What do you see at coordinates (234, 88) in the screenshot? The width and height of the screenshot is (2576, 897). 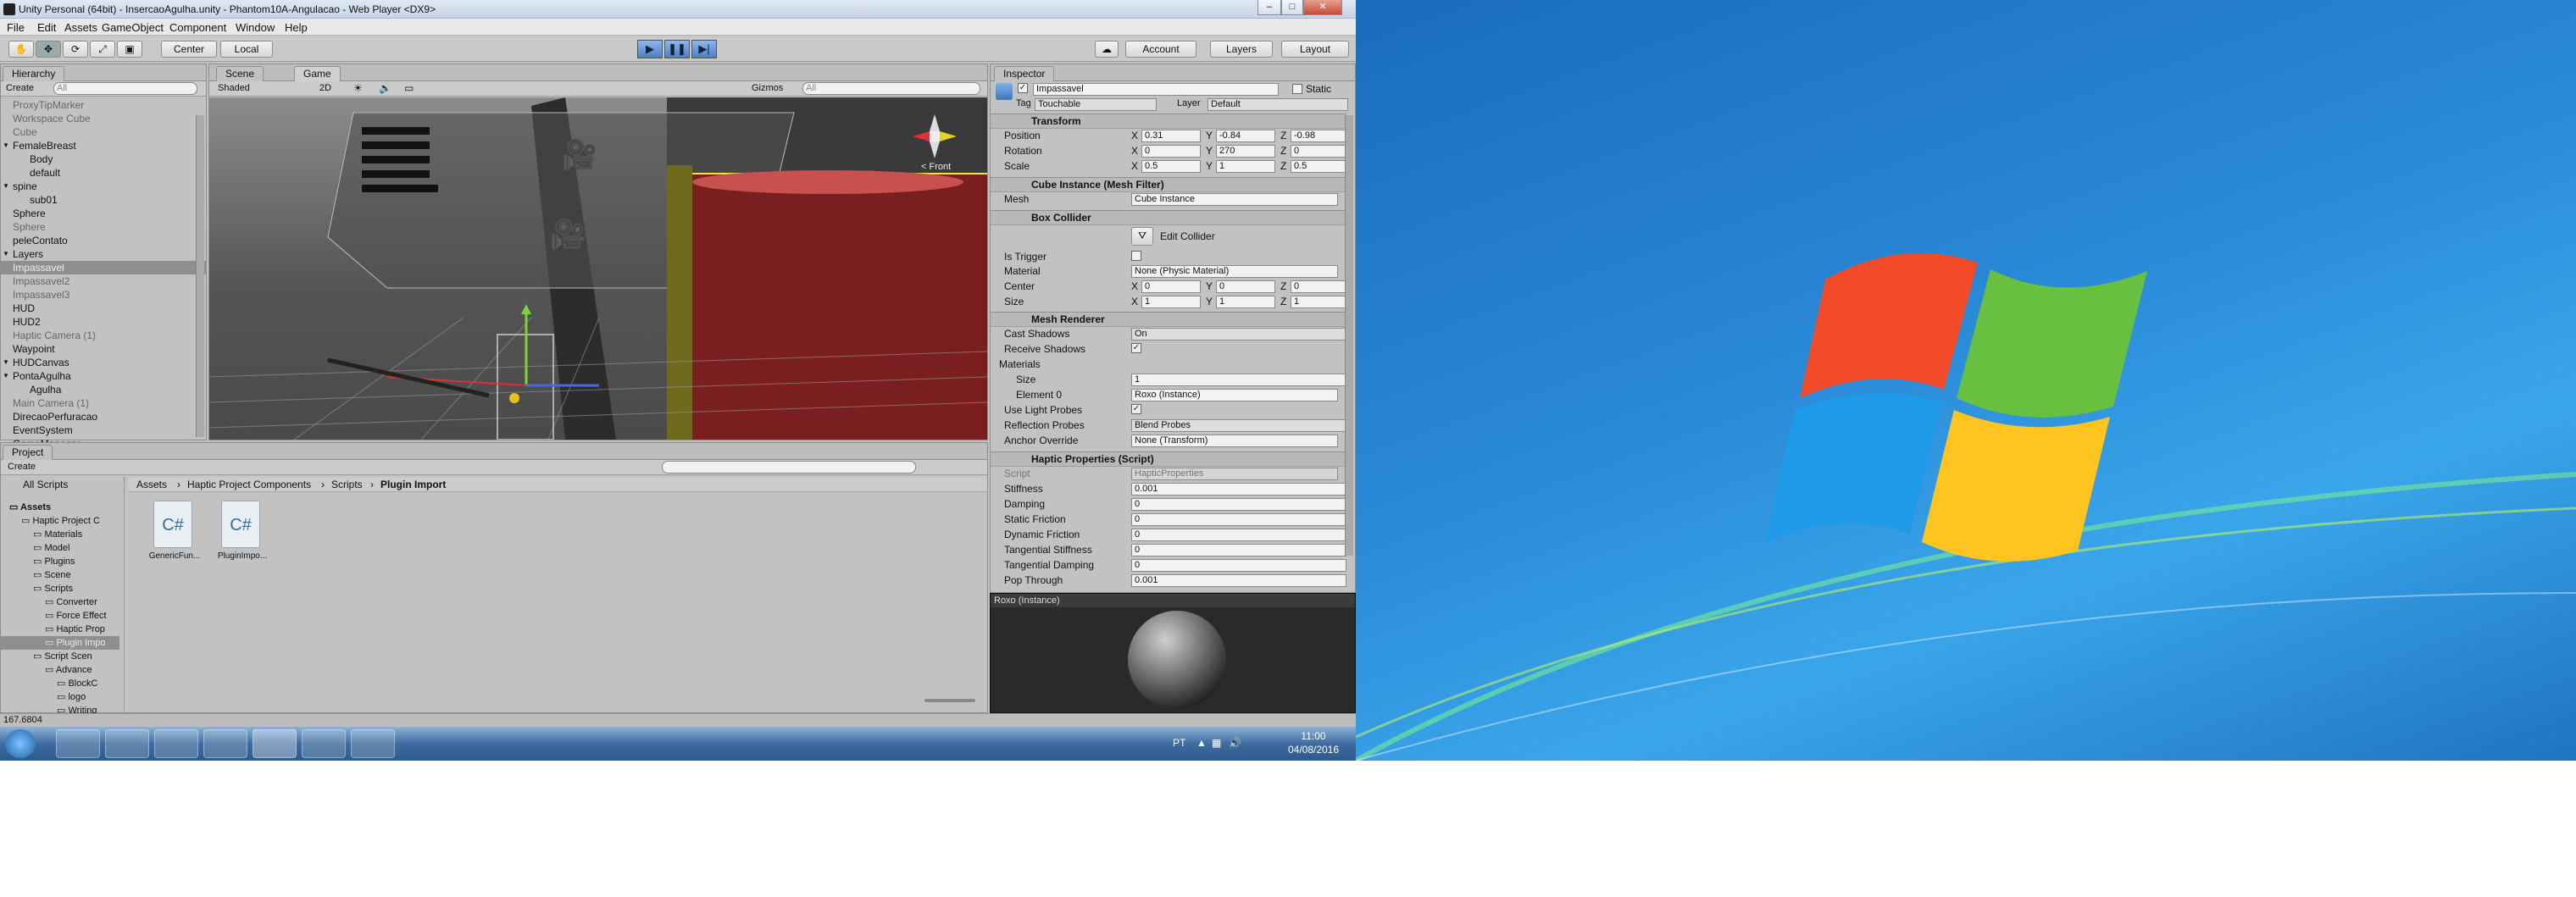 I see `shading-dropdown: Shaded` at bounding box center [234, 88].